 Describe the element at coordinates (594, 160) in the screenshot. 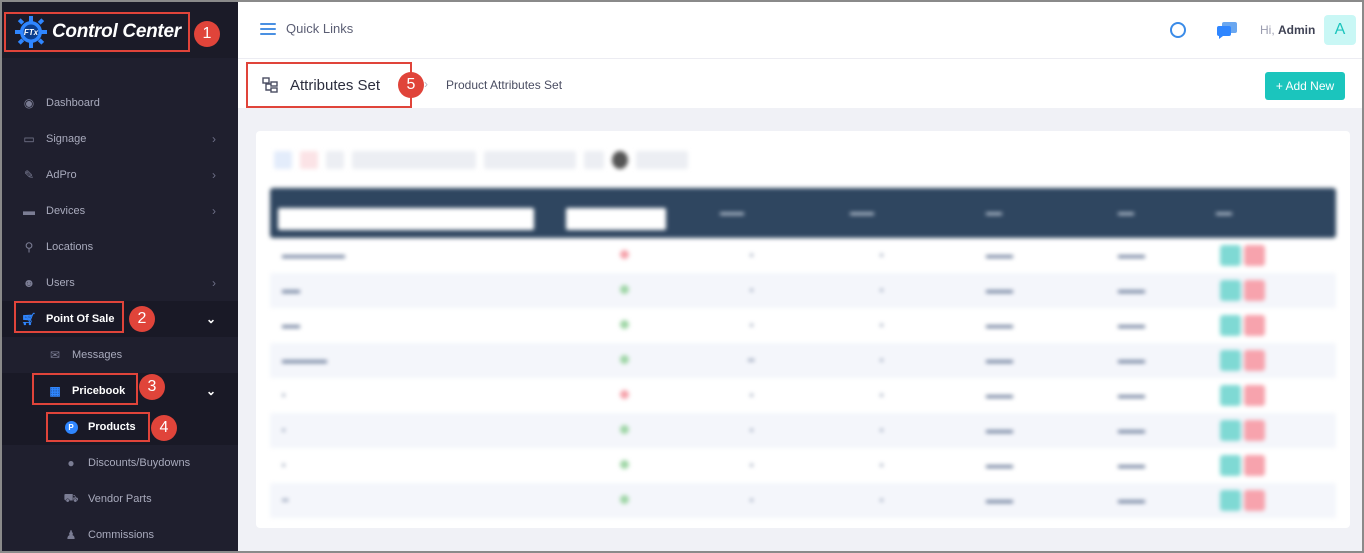

I see `columns-button` at that location.